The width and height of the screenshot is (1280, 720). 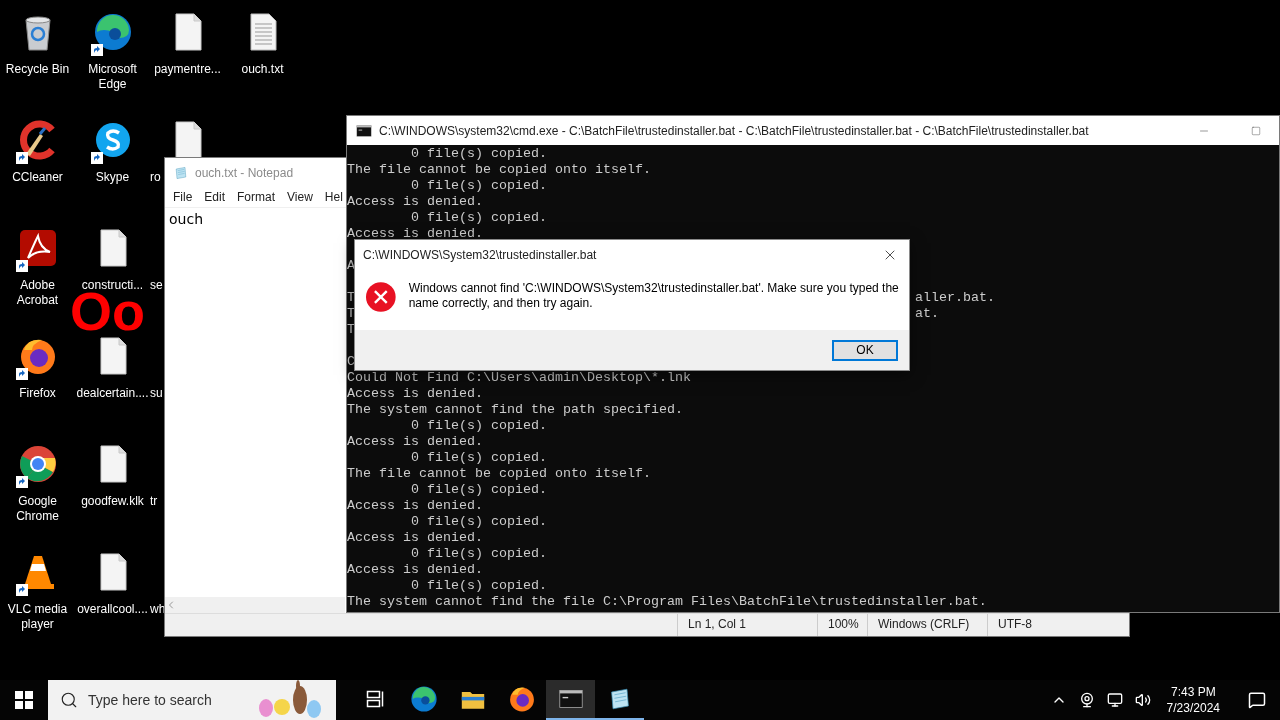 I want to click on webcam-icon, so click(x=1086, y=700).